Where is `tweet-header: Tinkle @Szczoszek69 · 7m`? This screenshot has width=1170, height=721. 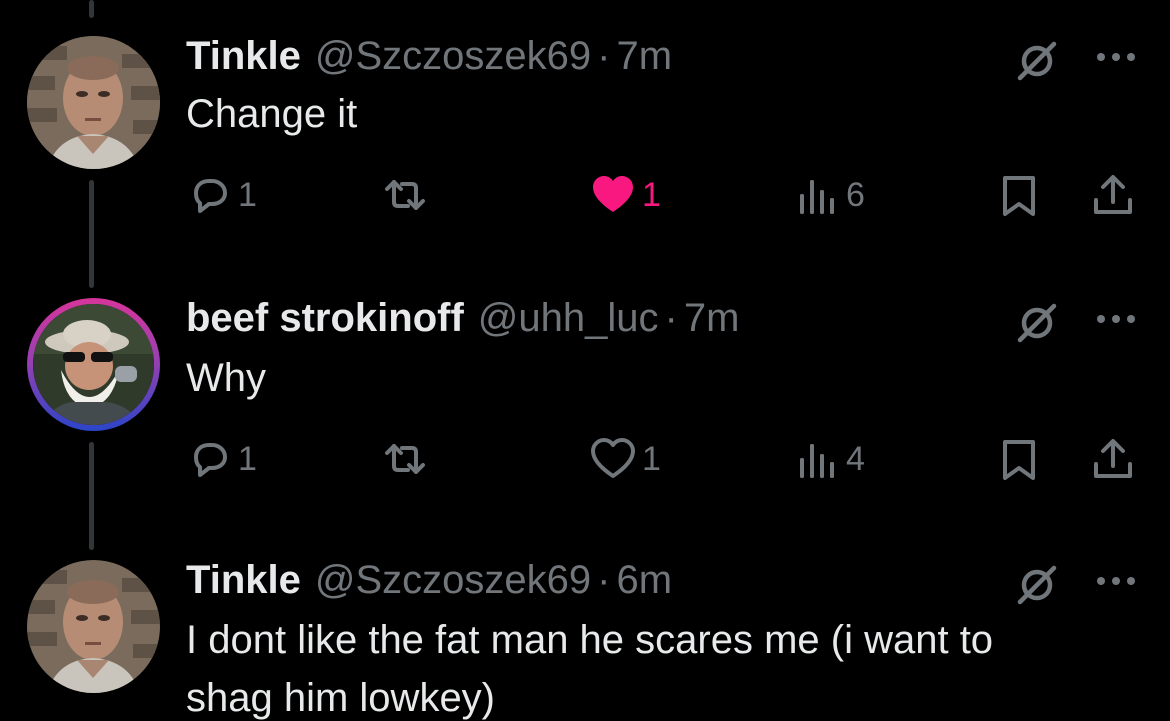
tweet-header: Tinkle @Szczoszek69 · 7m is located at coordinates (429, 57).